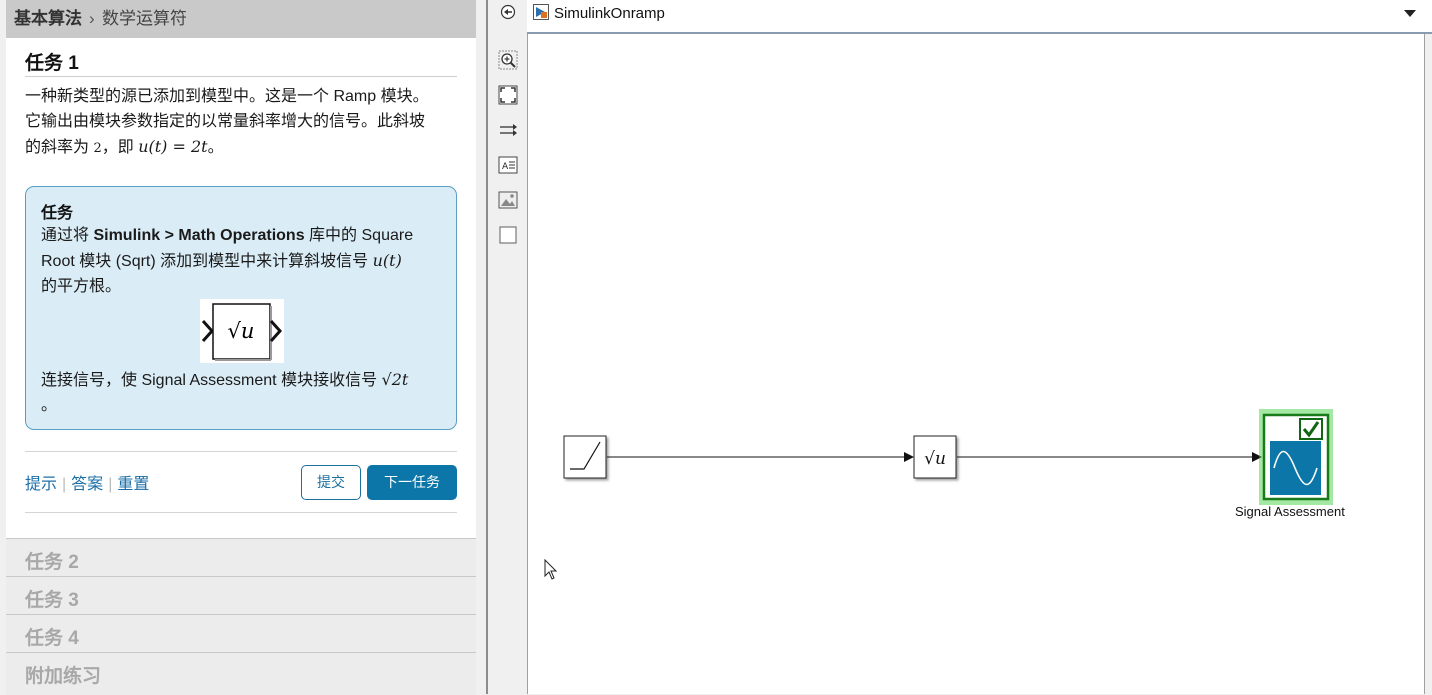  What do you see at coordinates (508, 60) in the screenshot?
I see `zoom-icon` at bounding box center [508, 60].